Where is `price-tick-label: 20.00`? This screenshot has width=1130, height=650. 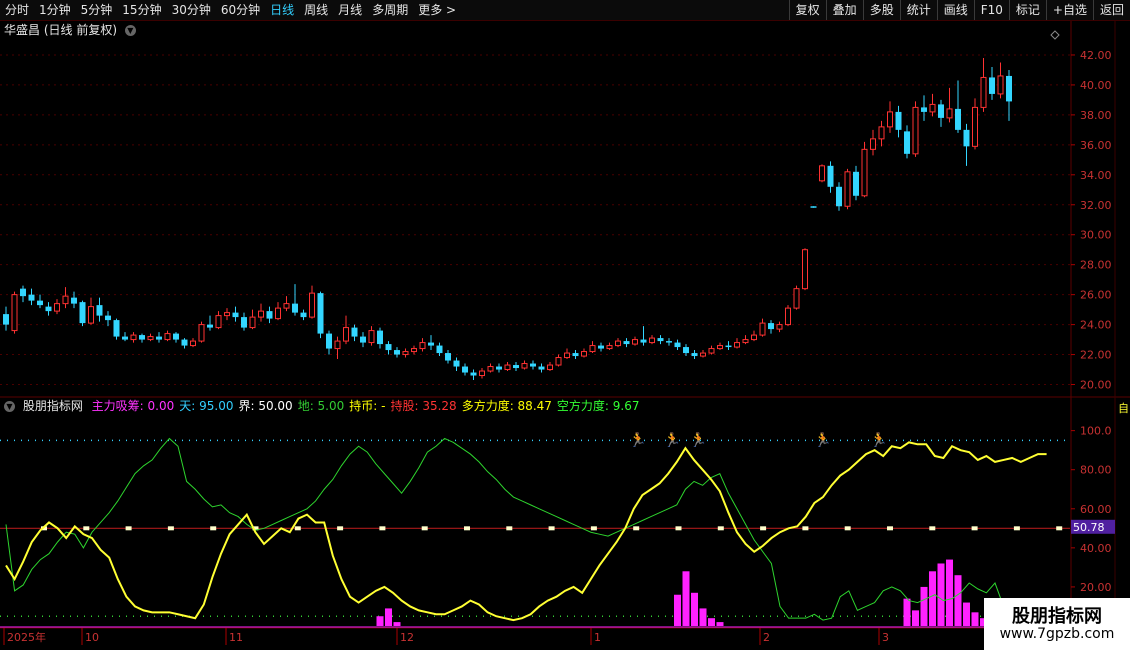
price-tick-label: 20.00 is located at coordinates (1096, 385).